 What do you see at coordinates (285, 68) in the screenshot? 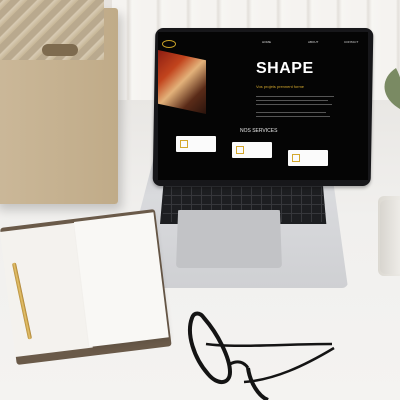
I see `hero-title: SHAPE` at bounding box center [285, 68].